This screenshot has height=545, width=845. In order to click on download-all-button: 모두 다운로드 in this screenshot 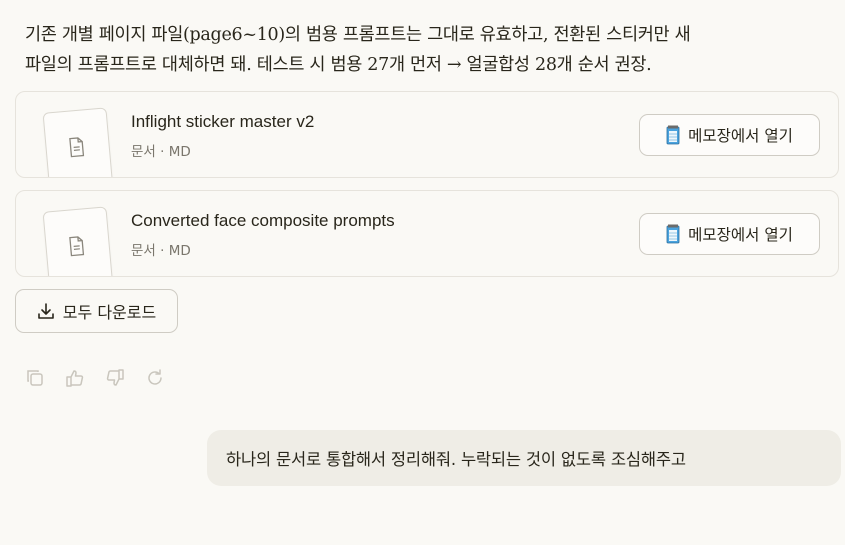, I will do `click(96, 311)`.